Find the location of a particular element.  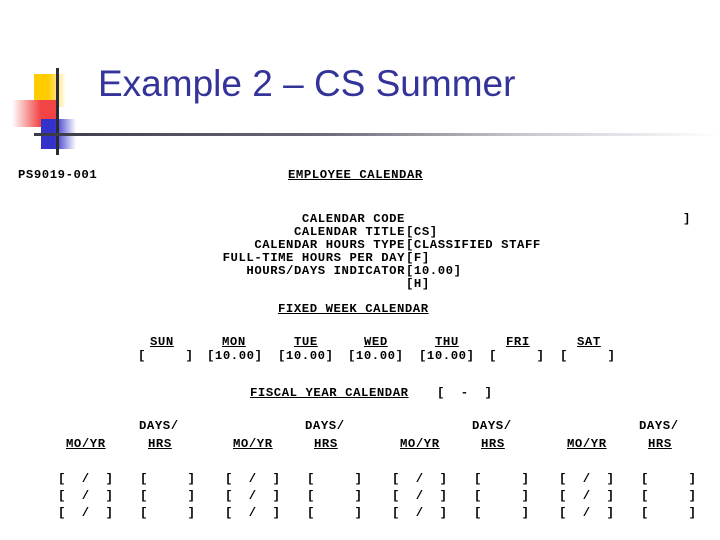

fixed-week-day-header: MON is located at coordinates (234, 342).